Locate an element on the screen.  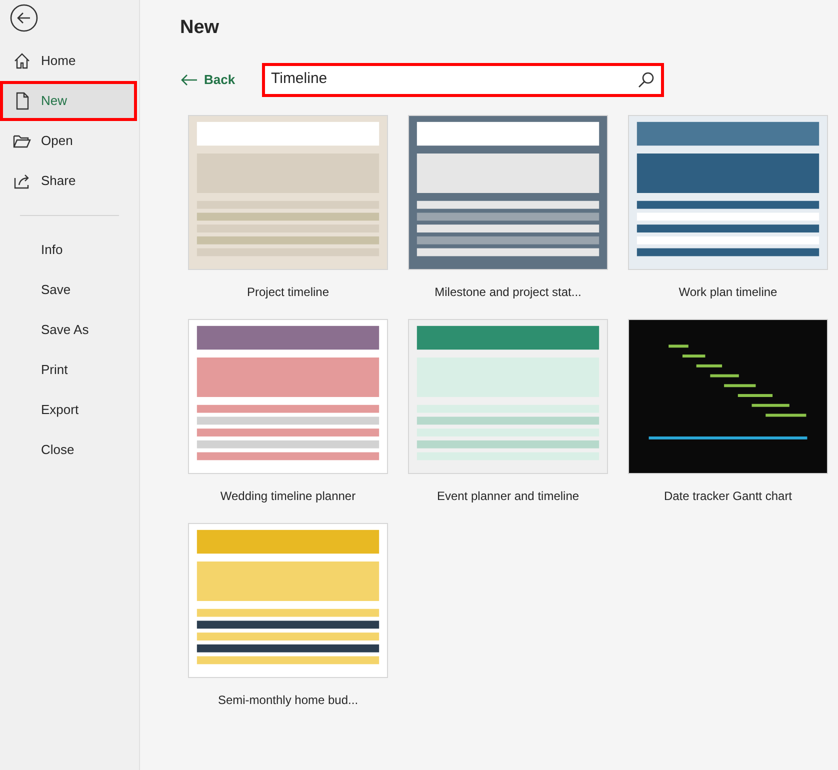
nav-item: Print is located at coordinates (68, 370).